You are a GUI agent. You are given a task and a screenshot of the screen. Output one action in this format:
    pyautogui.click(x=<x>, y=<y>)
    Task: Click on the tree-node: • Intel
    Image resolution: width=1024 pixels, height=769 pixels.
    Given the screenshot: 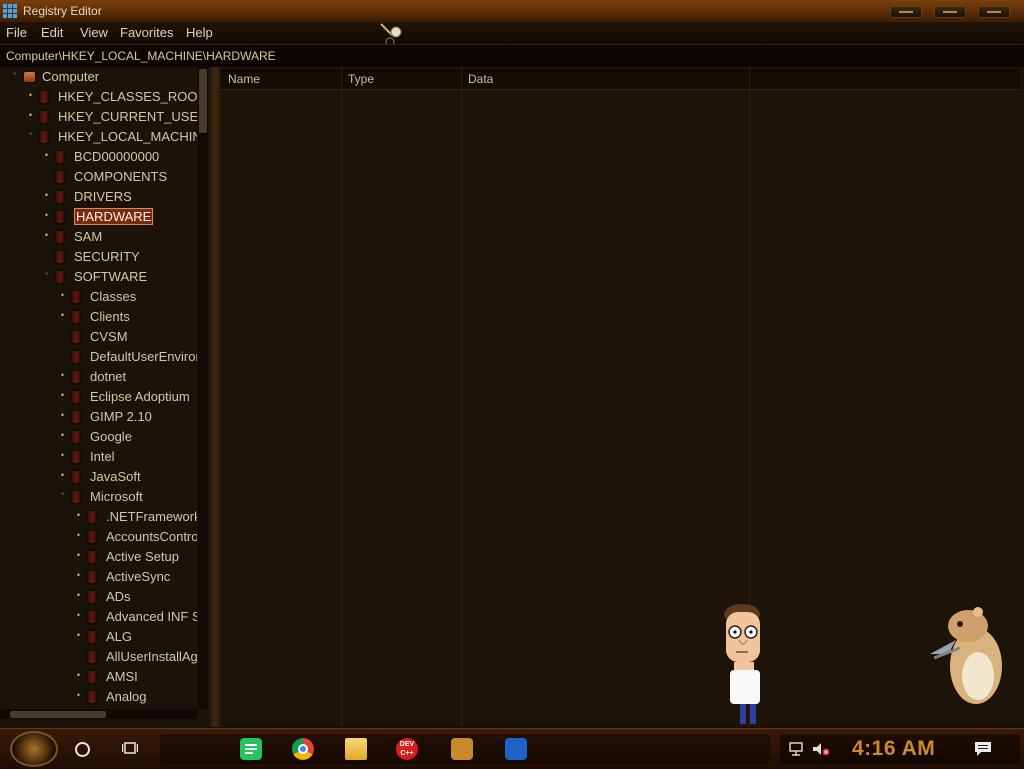 What is the action you would take?
    pyautogui.click(x=98, y=457)
    